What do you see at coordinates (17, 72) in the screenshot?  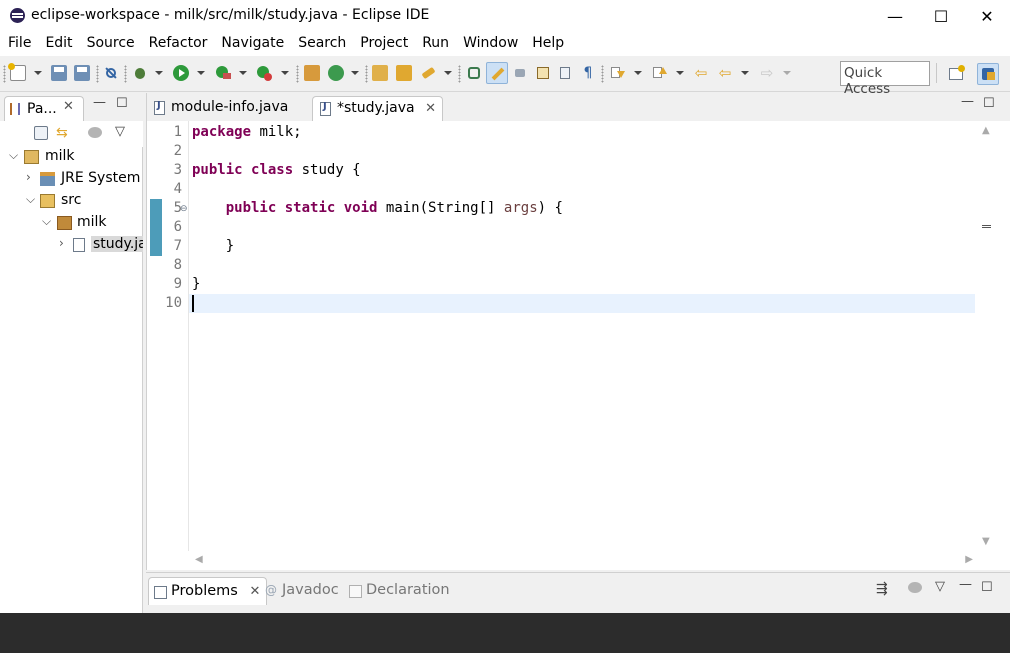 I see `new-wizard-icon` at bounding box center [17, 72].